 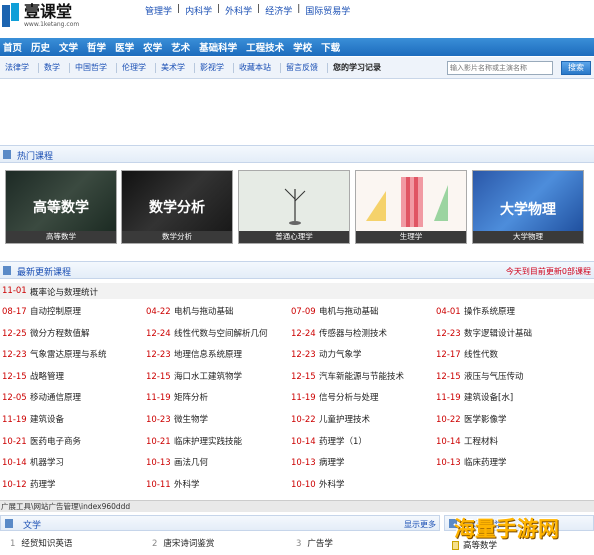 I want to click on course-link: 10-14 工程材料, so click(x=467, y=441).